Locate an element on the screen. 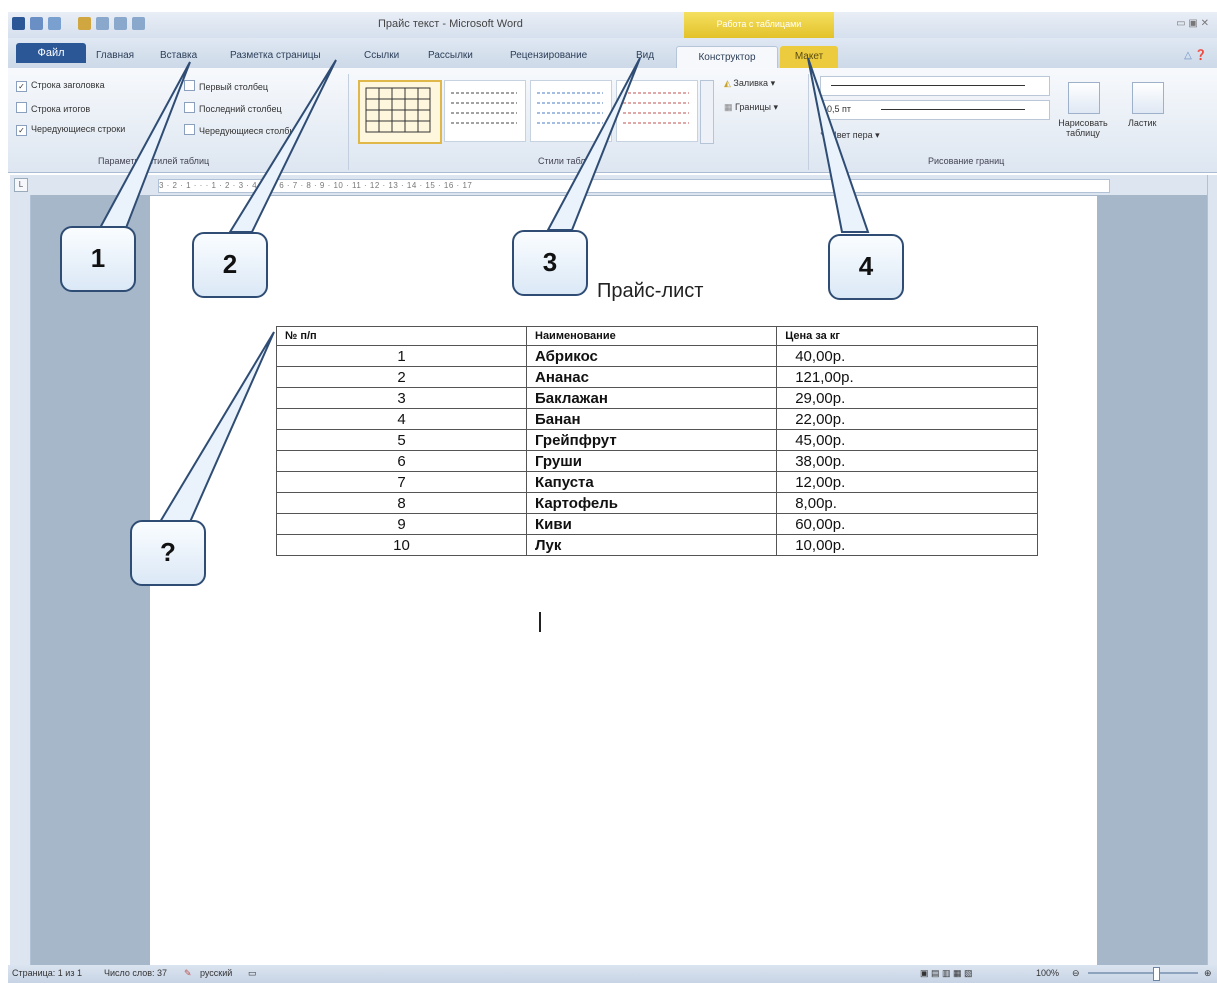 This screenshot has height=983, width=1217. callout-3: 3 is located at coordinates (550, 263).